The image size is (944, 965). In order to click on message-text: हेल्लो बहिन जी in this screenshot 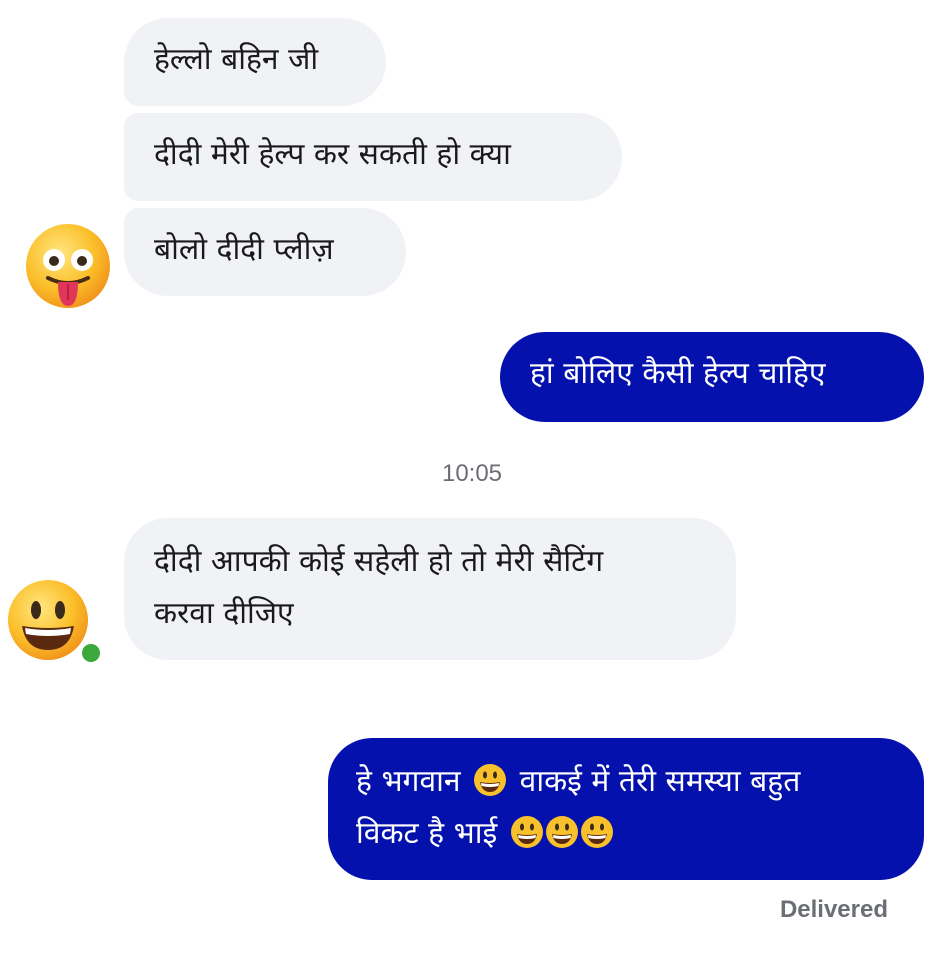, I will do `click(236, 59)`.